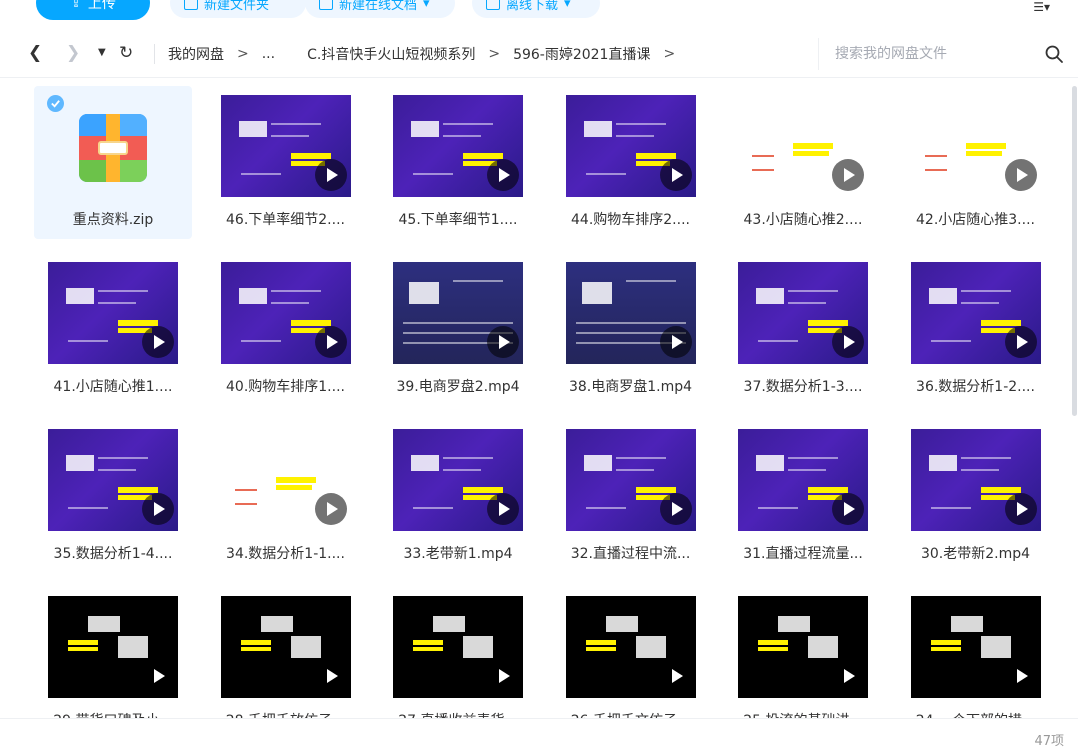  I want to click on breadcrumb-item-current: 596-雨婷2021直播课, so click(581, 54).